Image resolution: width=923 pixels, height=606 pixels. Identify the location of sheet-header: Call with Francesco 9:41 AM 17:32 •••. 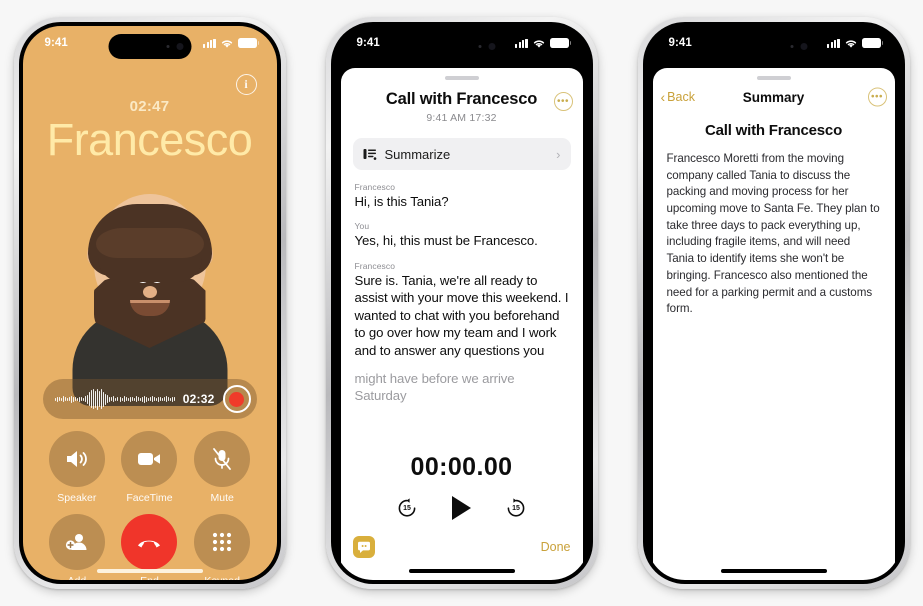
(462, 96).